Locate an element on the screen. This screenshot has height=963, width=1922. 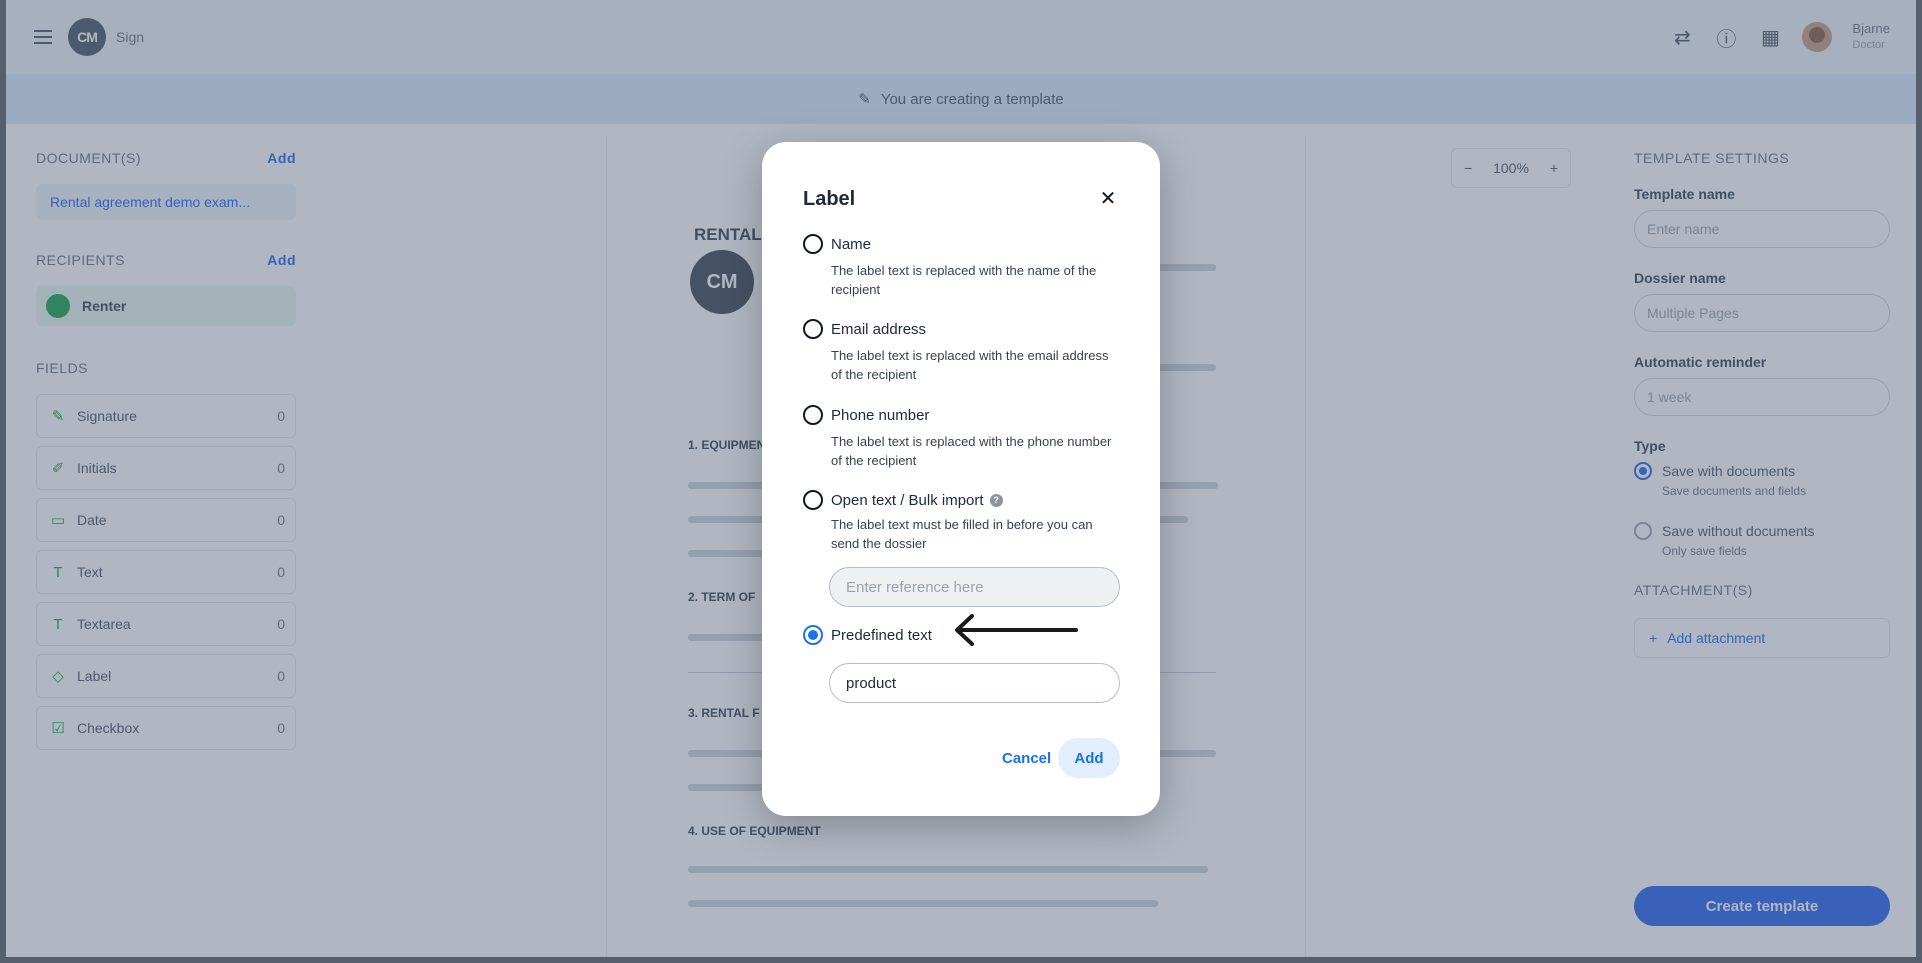
option-label: Predefined text is located at coordinates (881, 635).